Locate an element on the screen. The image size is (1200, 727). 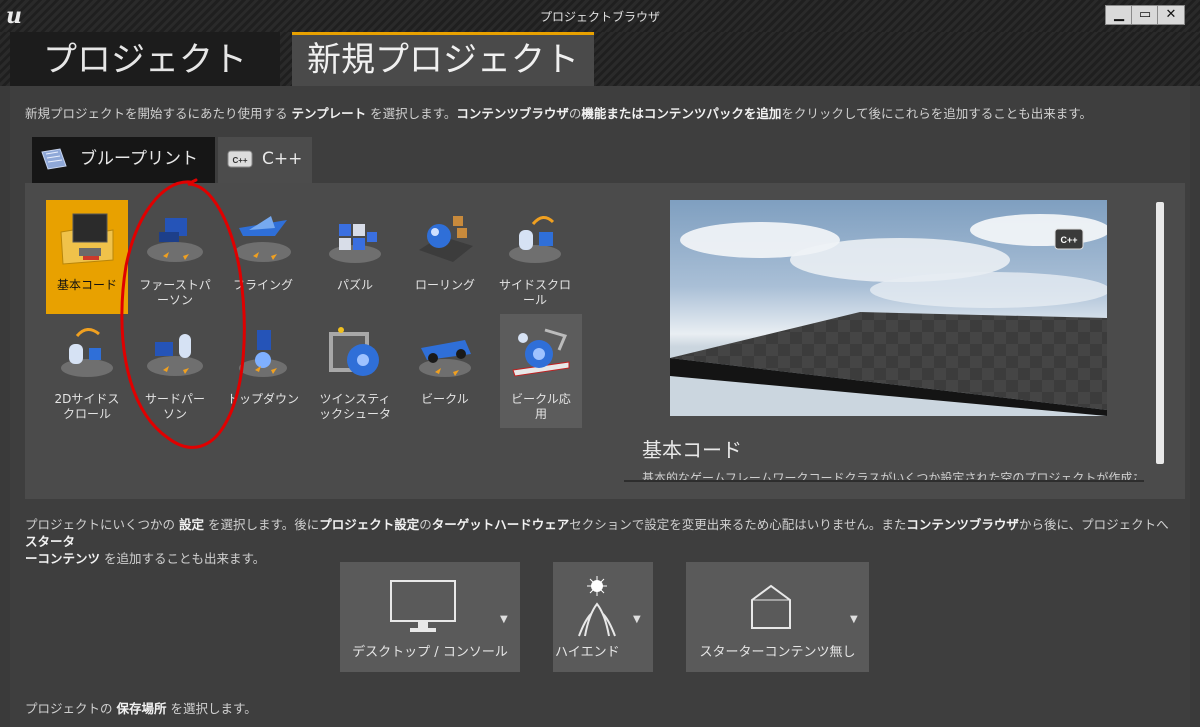
location-instructions: プロジェクトの 保存場所 を選択します。 is located at coordinates (141, 708).